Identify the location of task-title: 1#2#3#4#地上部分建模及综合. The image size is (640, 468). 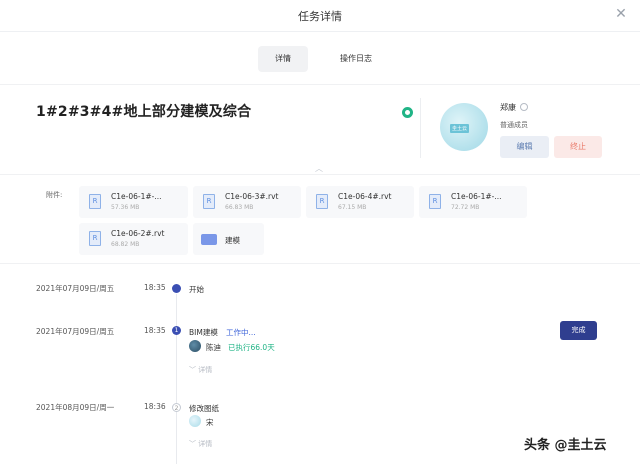
(144, 112).